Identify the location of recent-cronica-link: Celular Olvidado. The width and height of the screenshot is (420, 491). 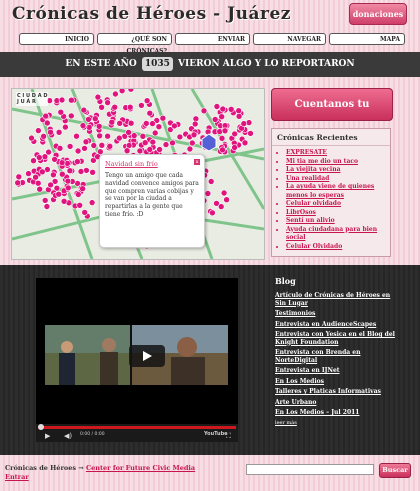
(336, 247).